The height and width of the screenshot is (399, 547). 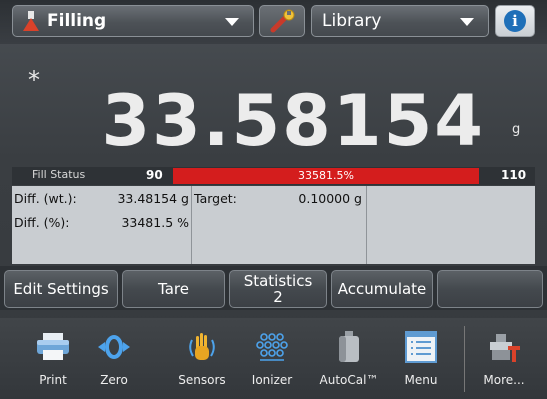 I want to click on empty-softkey, so click(x=490, y=289).